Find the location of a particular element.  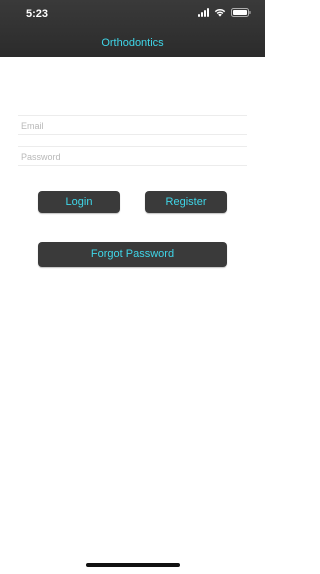

navigation-header: 5:23 Orthodontics is located at coordinates (132, 28).